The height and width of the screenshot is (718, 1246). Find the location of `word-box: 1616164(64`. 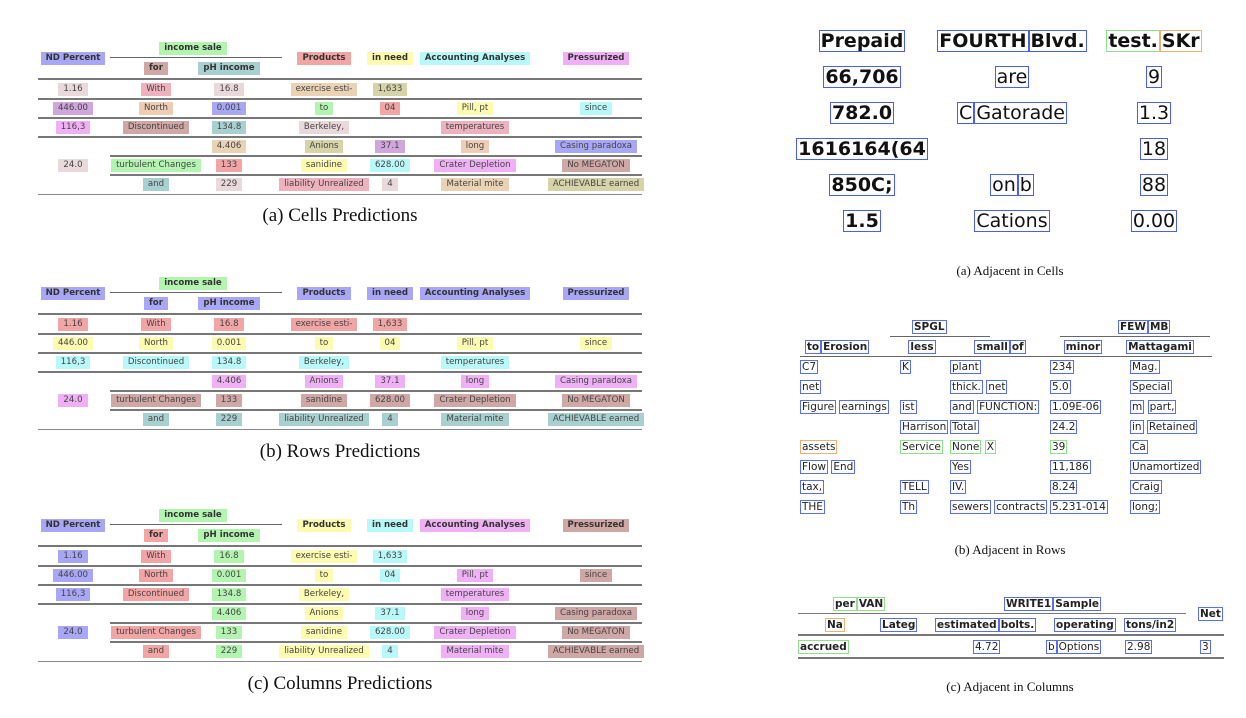

word-box: 1616164(64 is located at coordinates (862, 149).